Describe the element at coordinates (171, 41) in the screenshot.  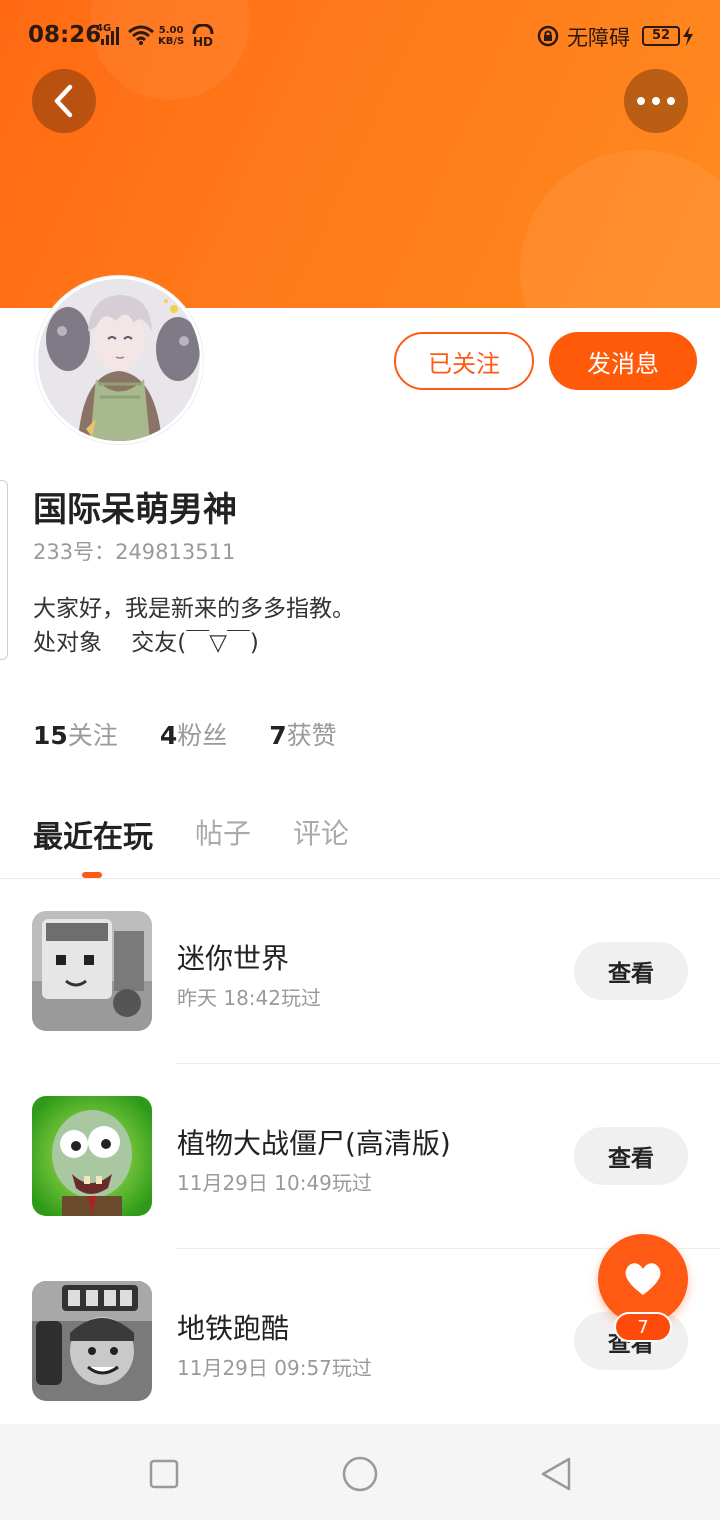
I see `speed-unit: KB/S` at that location.